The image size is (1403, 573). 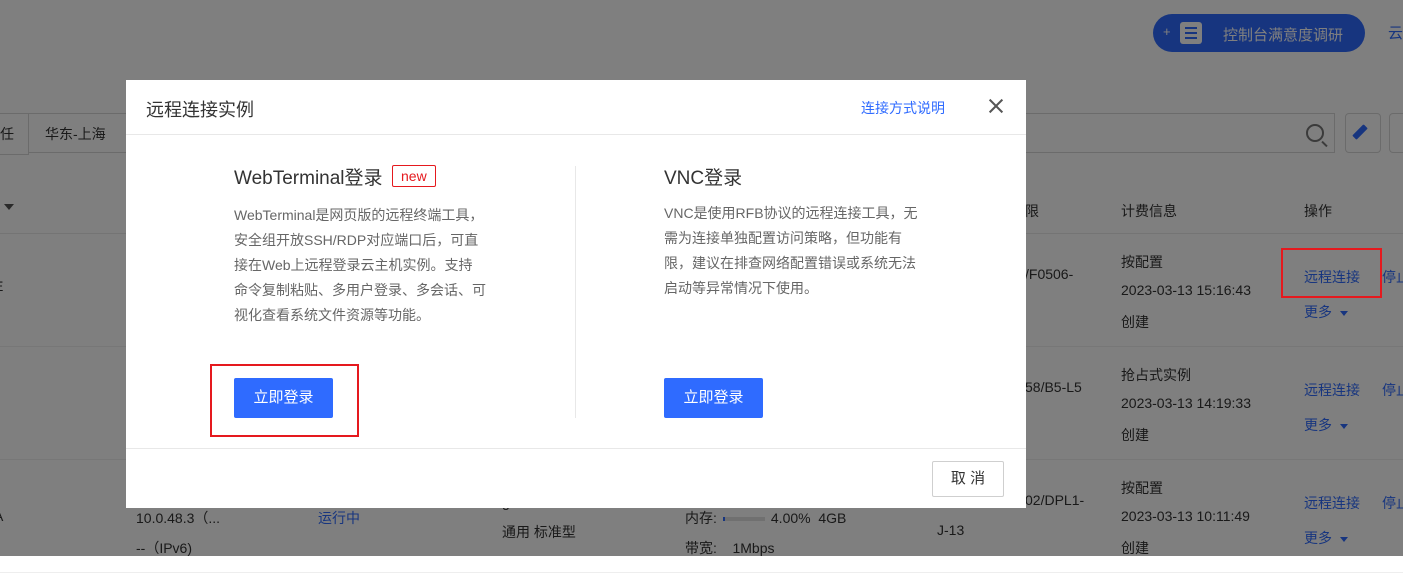 What do you see at coordinates (968, 479) in the screenshot?
I see `cancel-button: 取 消` at bounding box center [968, 479].